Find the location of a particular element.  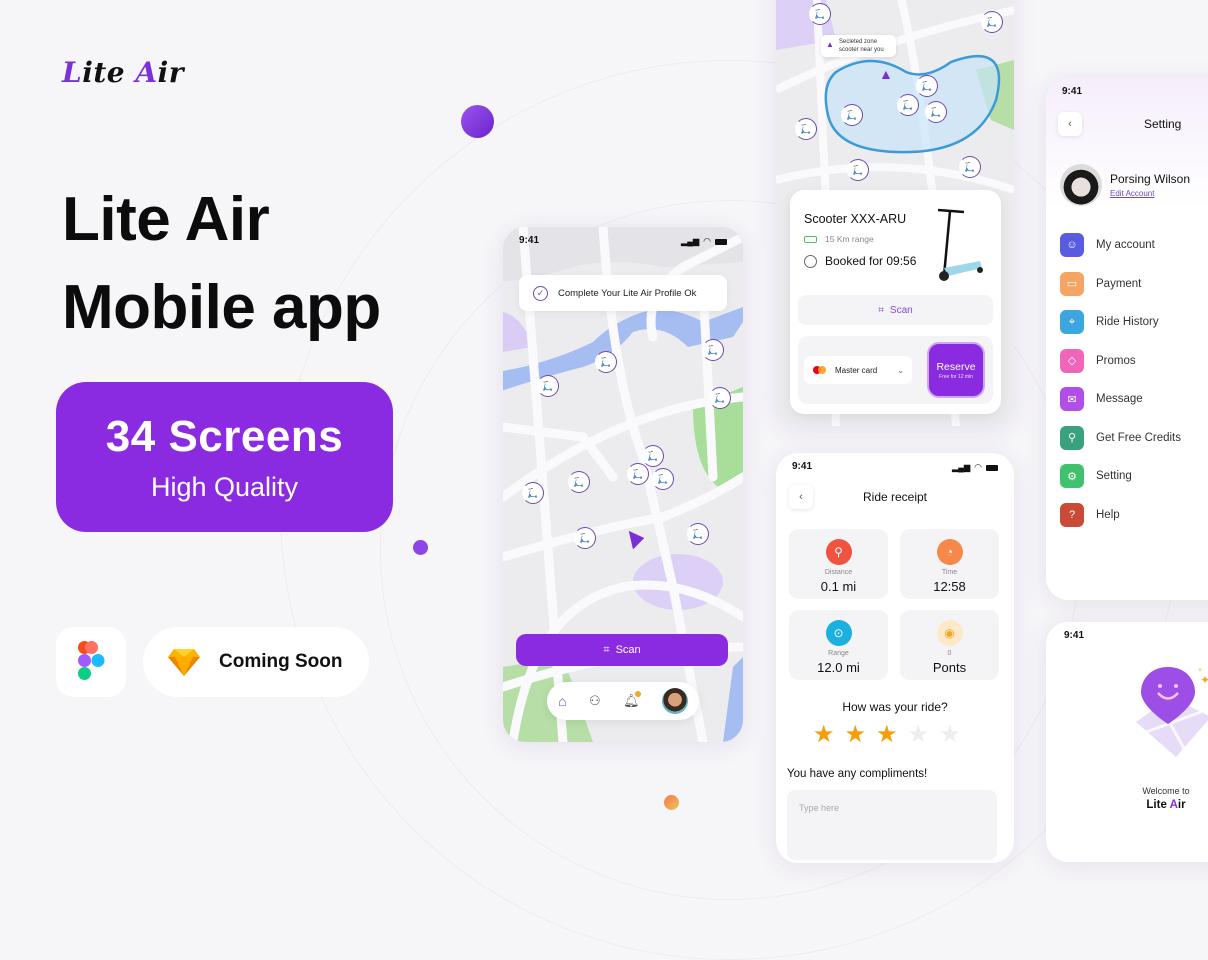

edit-account-link: Edit Account is located at coordinates (1132, 193).